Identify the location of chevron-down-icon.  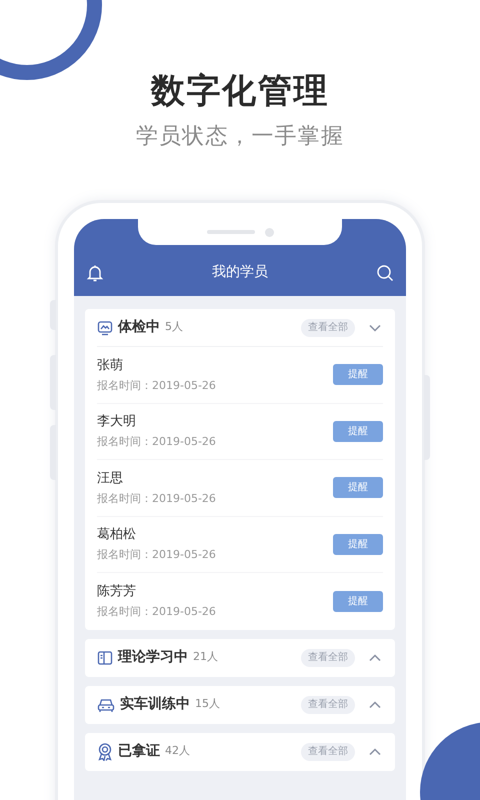
(375, 328).